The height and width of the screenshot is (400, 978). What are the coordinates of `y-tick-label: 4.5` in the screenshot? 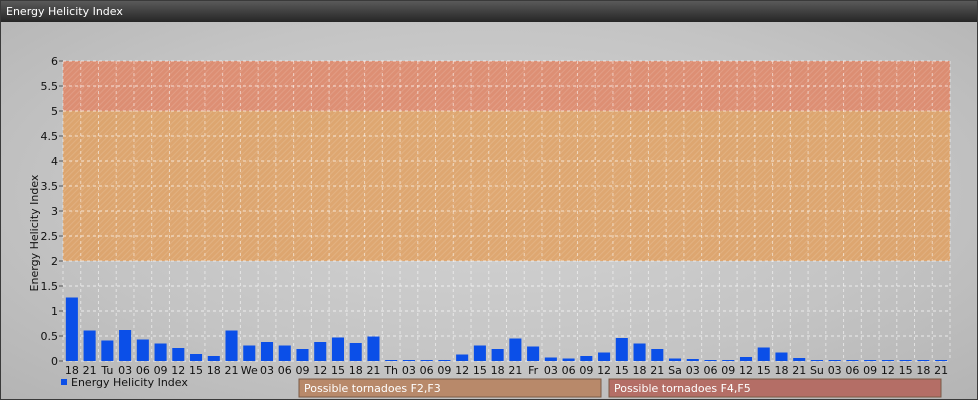 It's located at (50, 136).